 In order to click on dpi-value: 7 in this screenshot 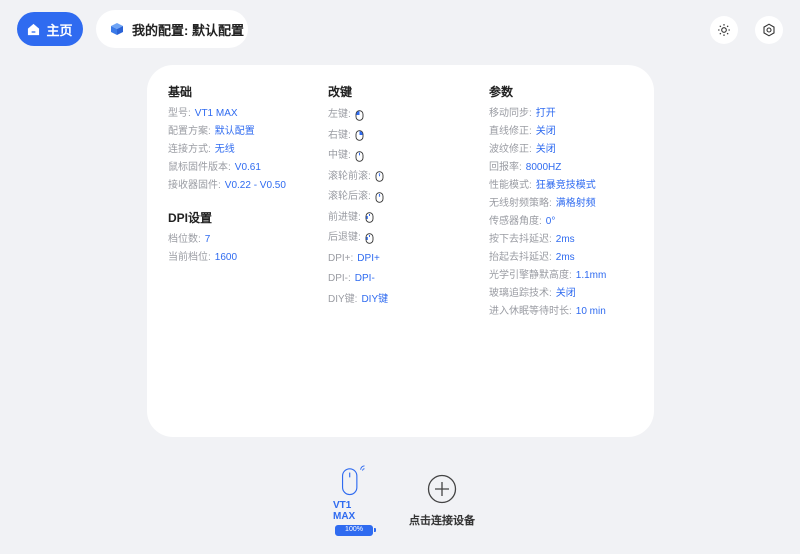, I will do `click(207, 239)`.